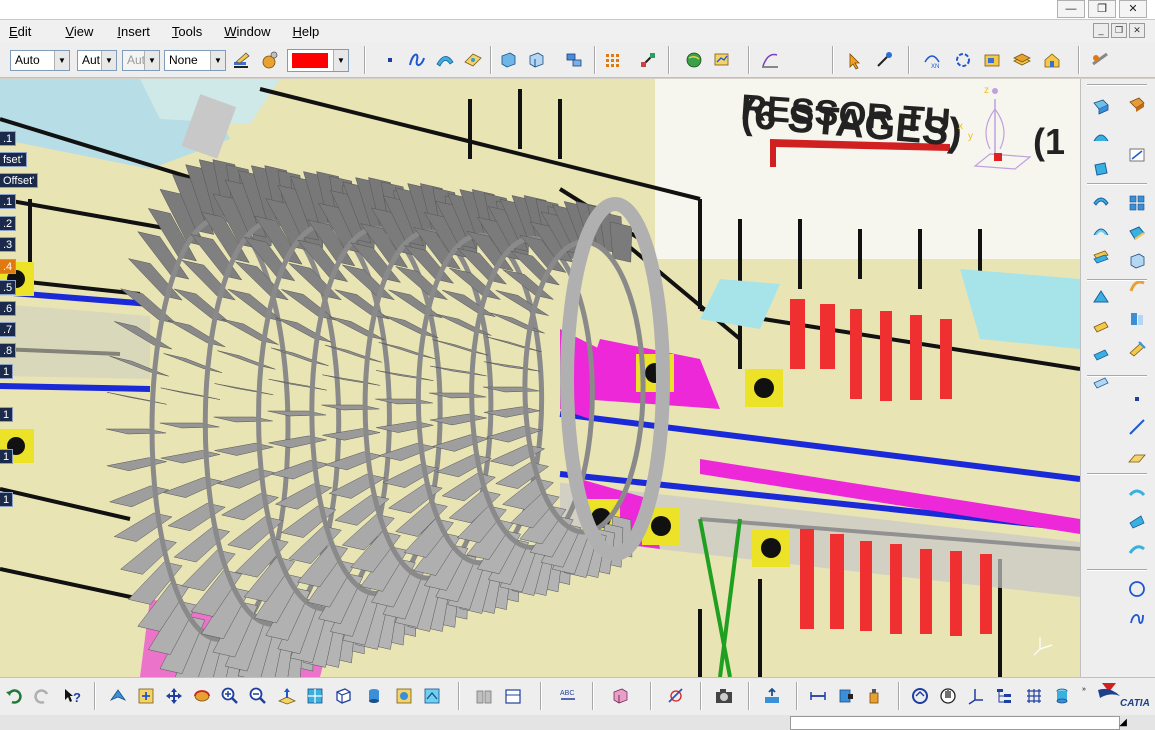 Image resolution: width=1155 pixels, height=730 pixels. I want to click on 3d-annotation-icon, so click(620, 696).